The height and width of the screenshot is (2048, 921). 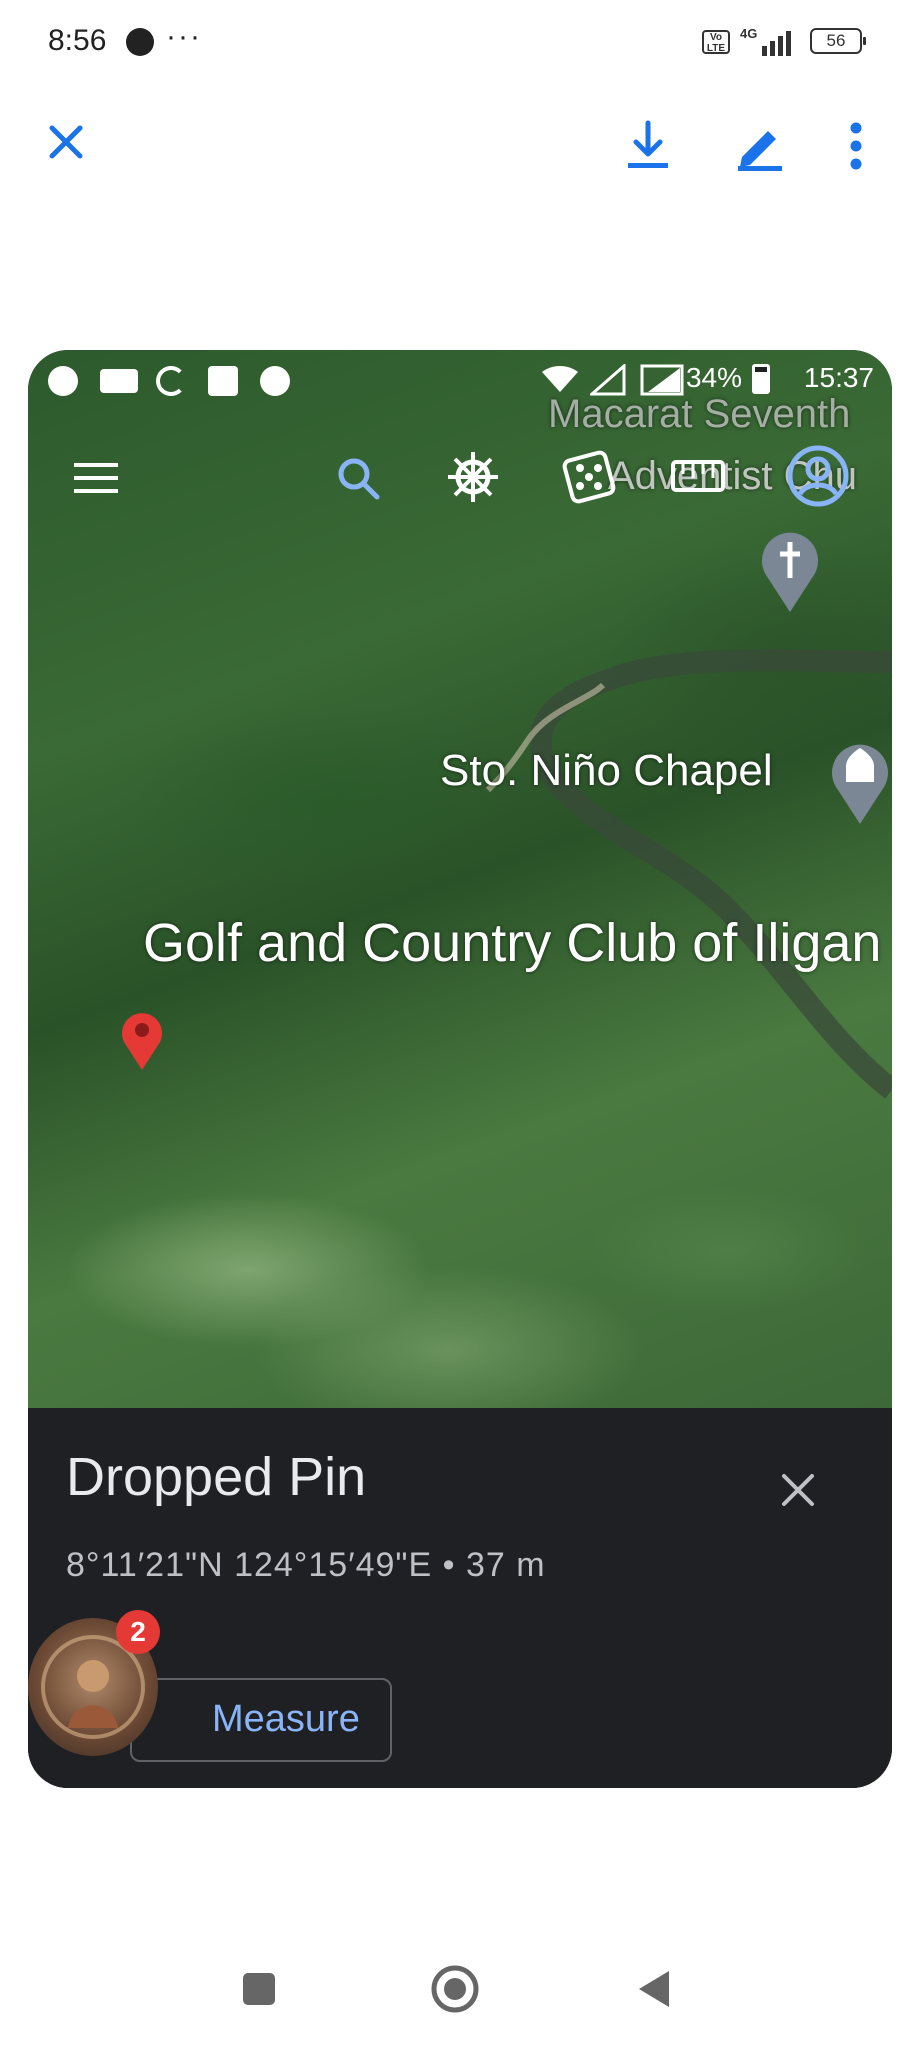 I want to click on menu-icon, so click(x=96, y=478).